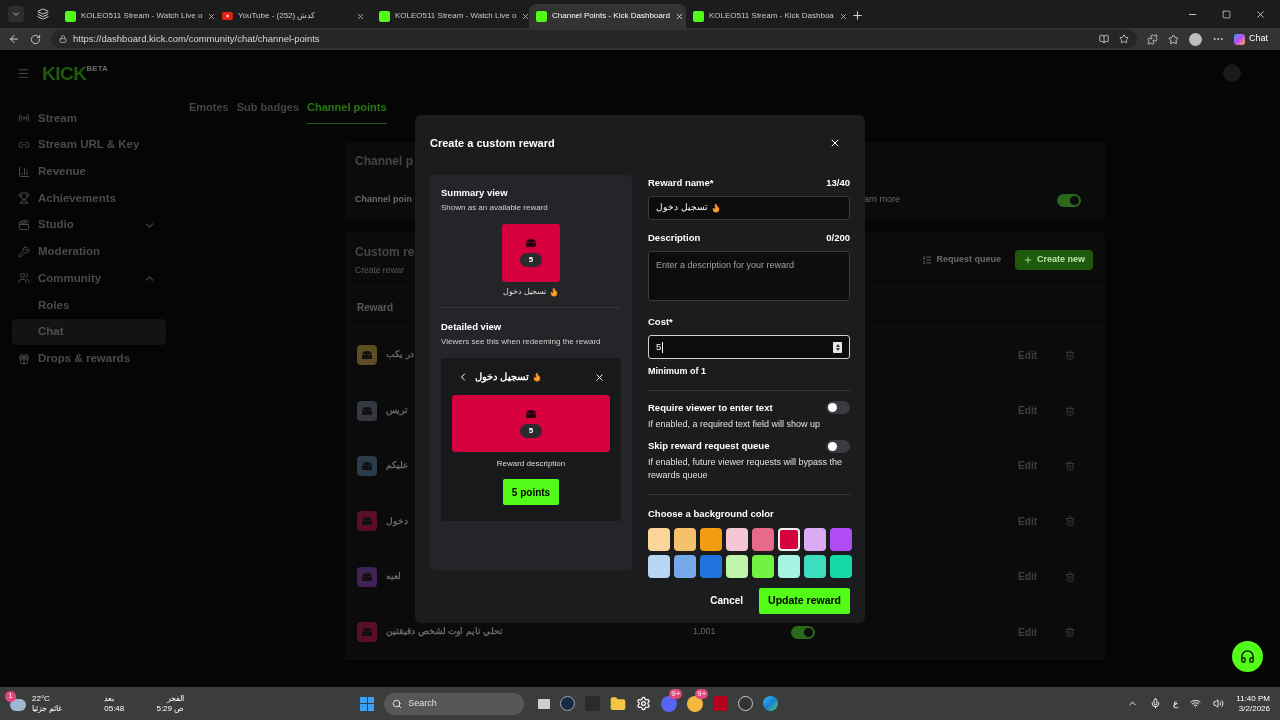 This screenshot has width=1280, height=720. Describe the element at coordinates (170, 708) in the screenshot. I see `prayer-time: 5:29 ص` at that location.